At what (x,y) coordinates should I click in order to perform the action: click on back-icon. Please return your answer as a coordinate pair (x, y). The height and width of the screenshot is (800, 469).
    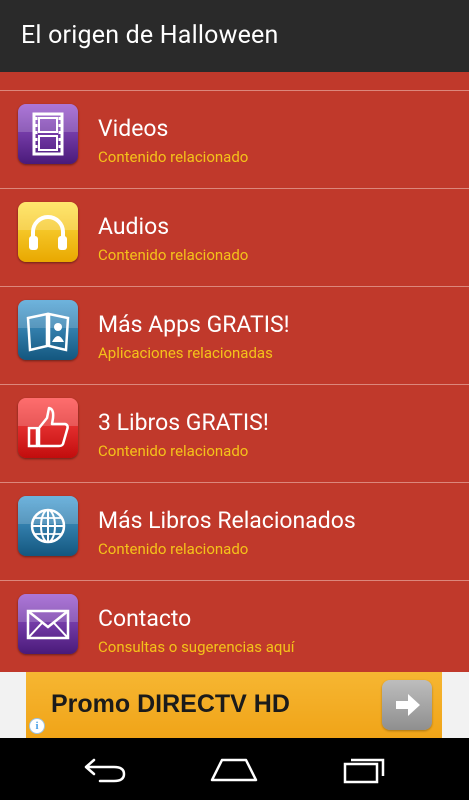
    Looking at the image, I should click on (105, 770).